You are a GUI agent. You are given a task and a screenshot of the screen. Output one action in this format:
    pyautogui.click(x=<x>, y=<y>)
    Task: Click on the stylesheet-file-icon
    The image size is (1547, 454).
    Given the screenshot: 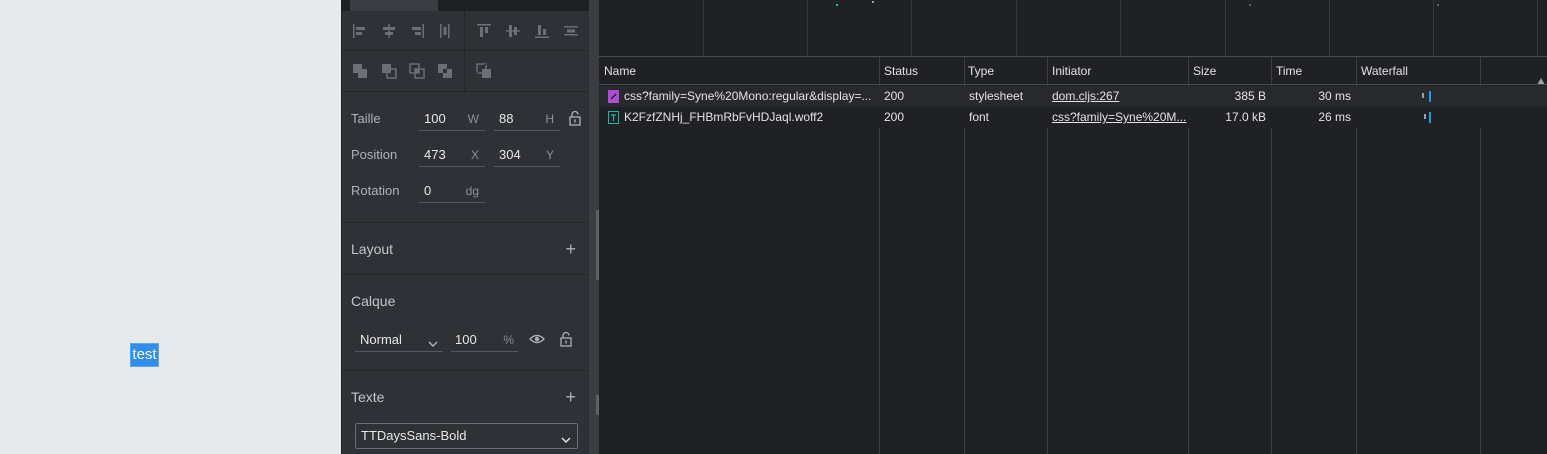 What is the action you would take?
    pyautogui.click(x=613, y=96)
    